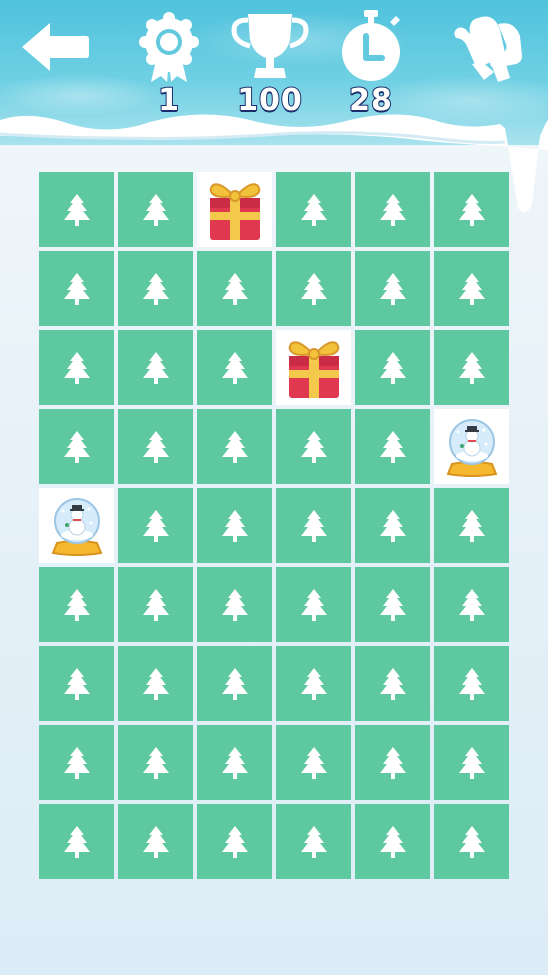  I want to click on snow-globe-icon, so click(76, 526).